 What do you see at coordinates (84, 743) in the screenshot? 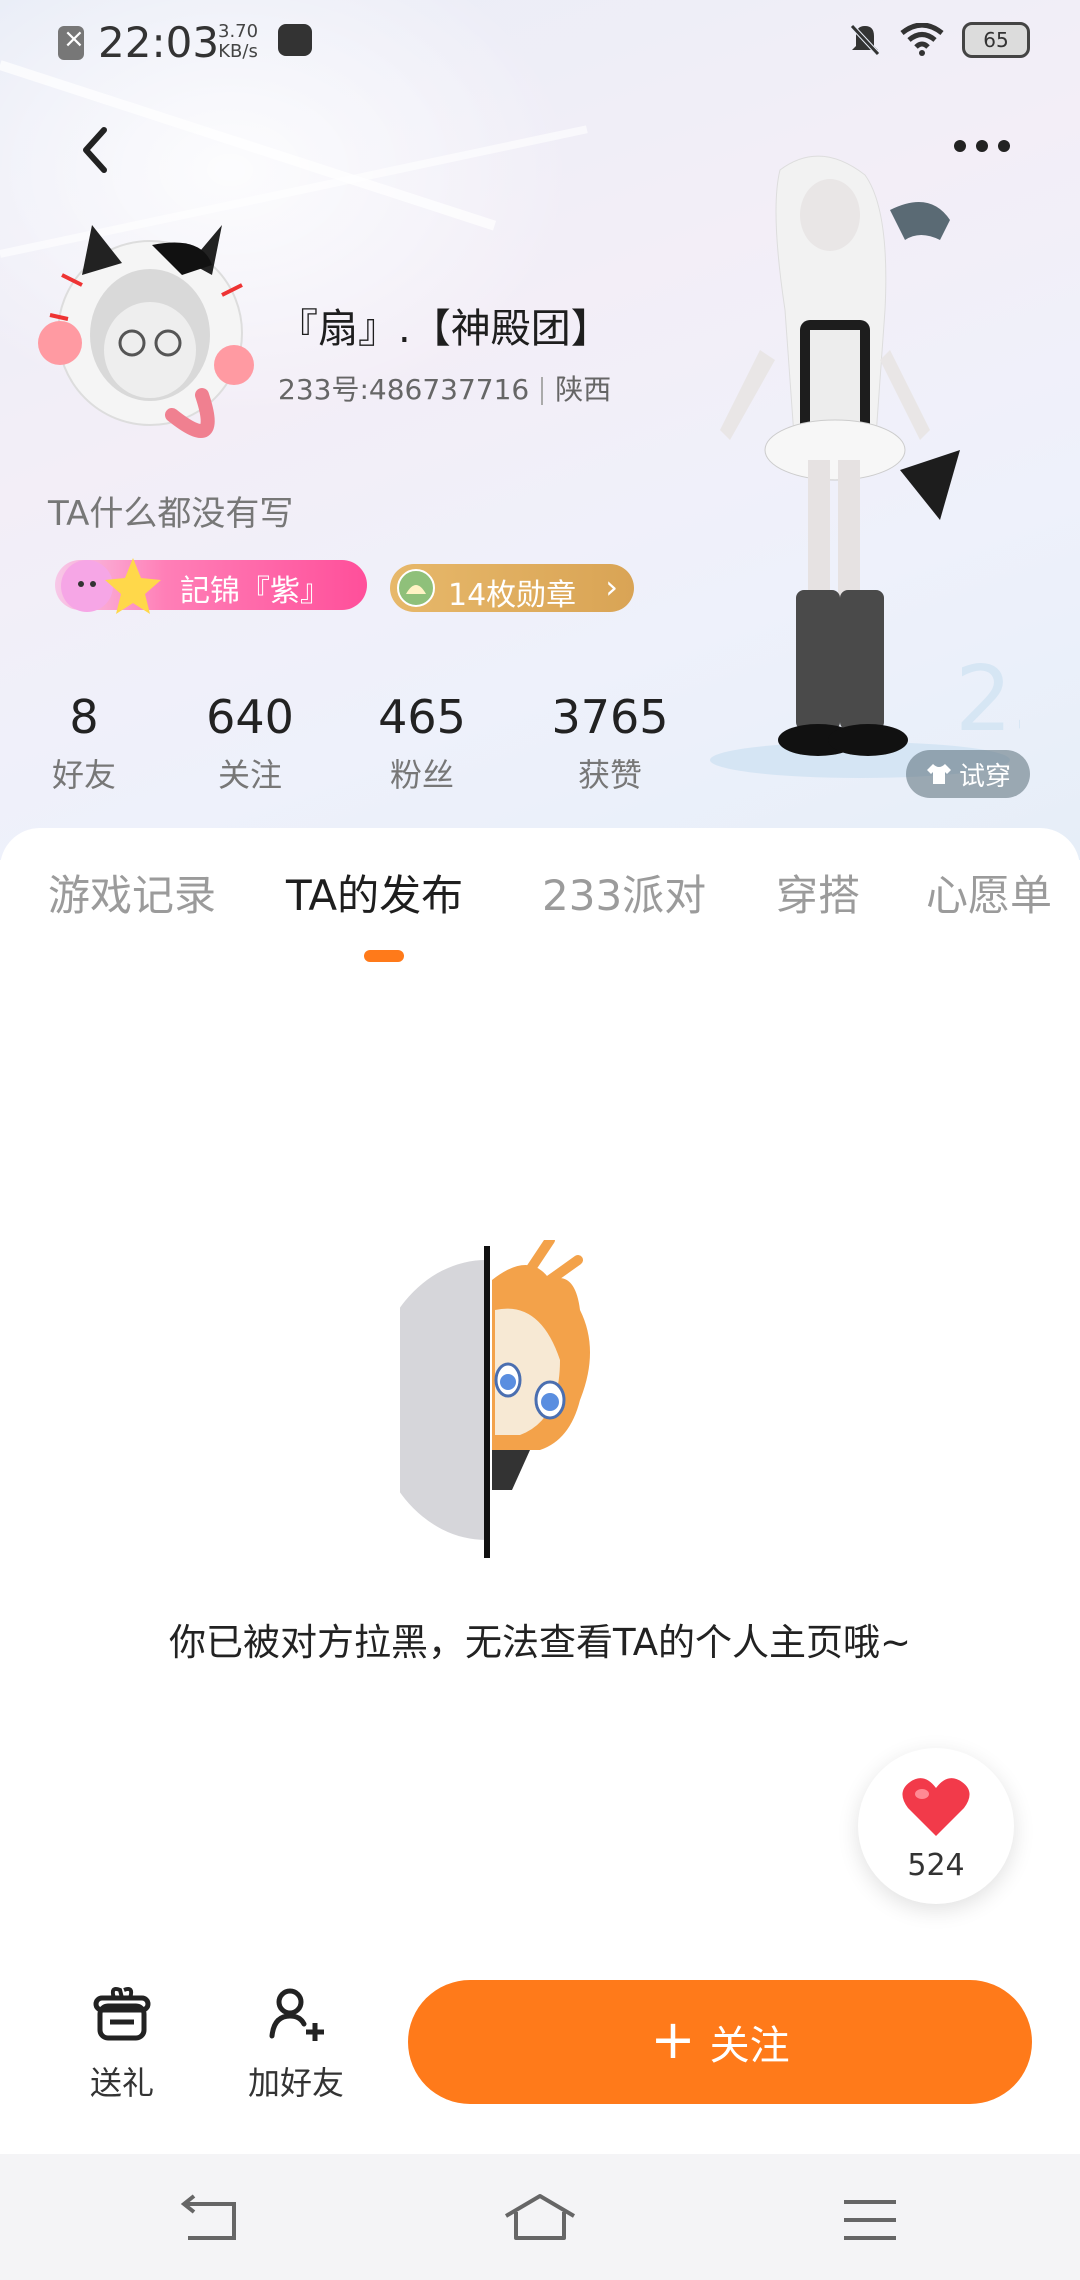
I see `stat-friends: 8 好友` at bounding box center [84, 743].